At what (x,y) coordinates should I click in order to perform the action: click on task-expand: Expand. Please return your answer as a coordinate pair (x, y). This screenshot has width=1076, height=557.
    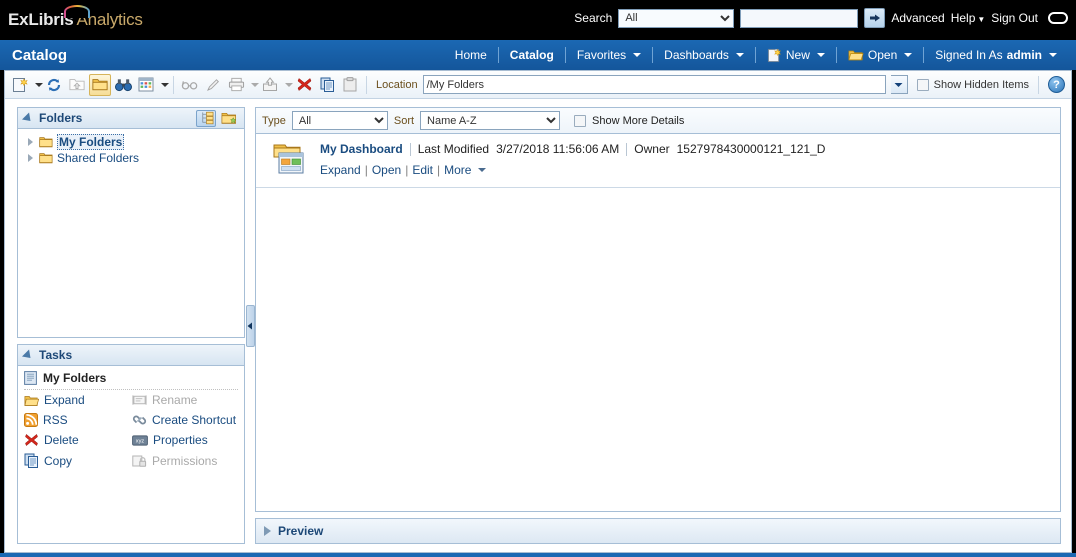
    Looking at the image, I should click on (76, 400).